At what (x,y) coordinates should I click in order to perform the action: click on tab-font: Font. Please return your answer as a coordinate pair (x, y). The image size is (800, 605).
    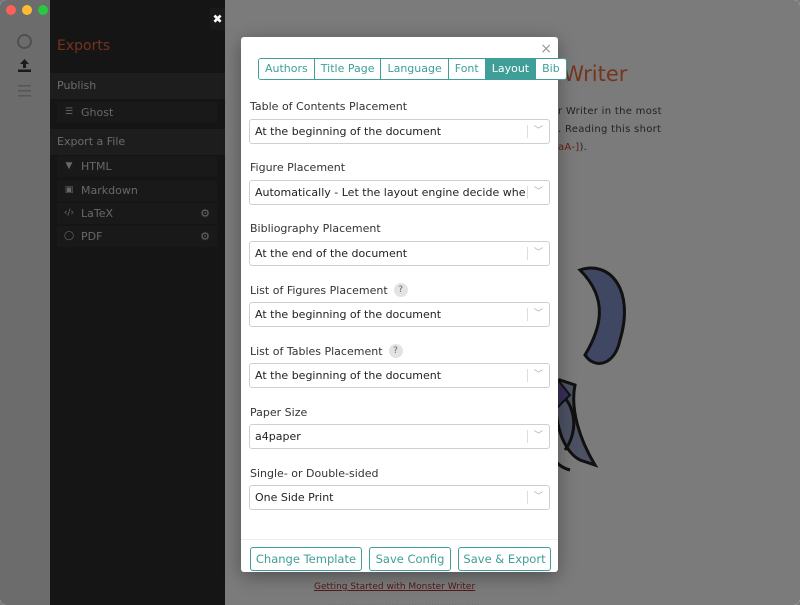
    Looking at the image, I should click on (467, 69).